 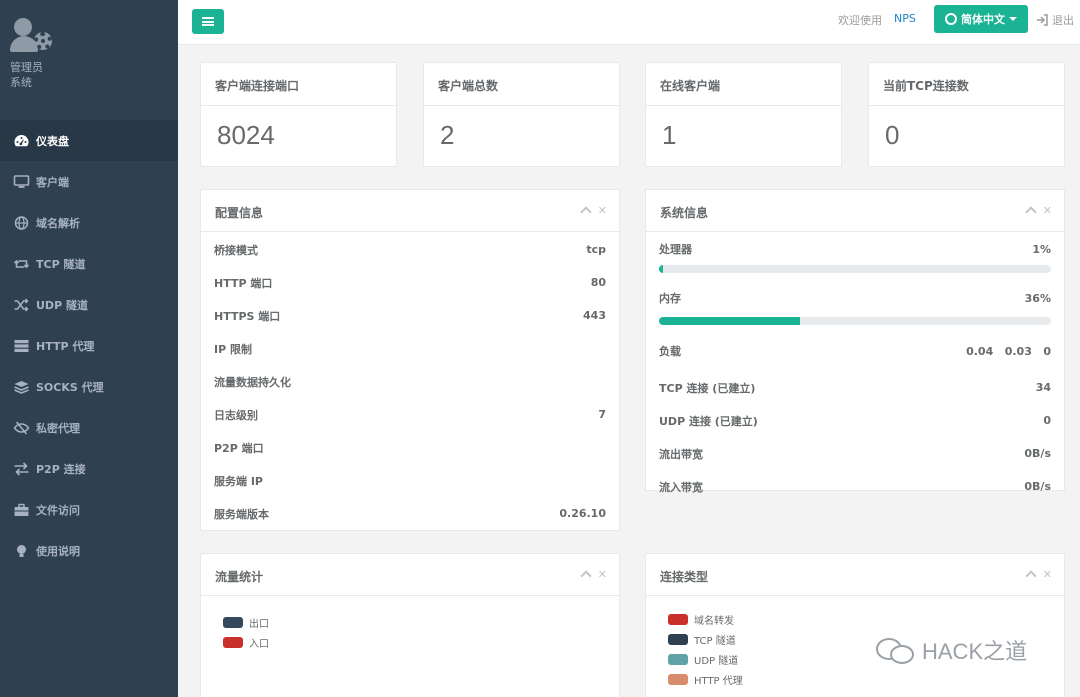 I want to click on legend-label: 域名转发, so click(x=714, y=621).